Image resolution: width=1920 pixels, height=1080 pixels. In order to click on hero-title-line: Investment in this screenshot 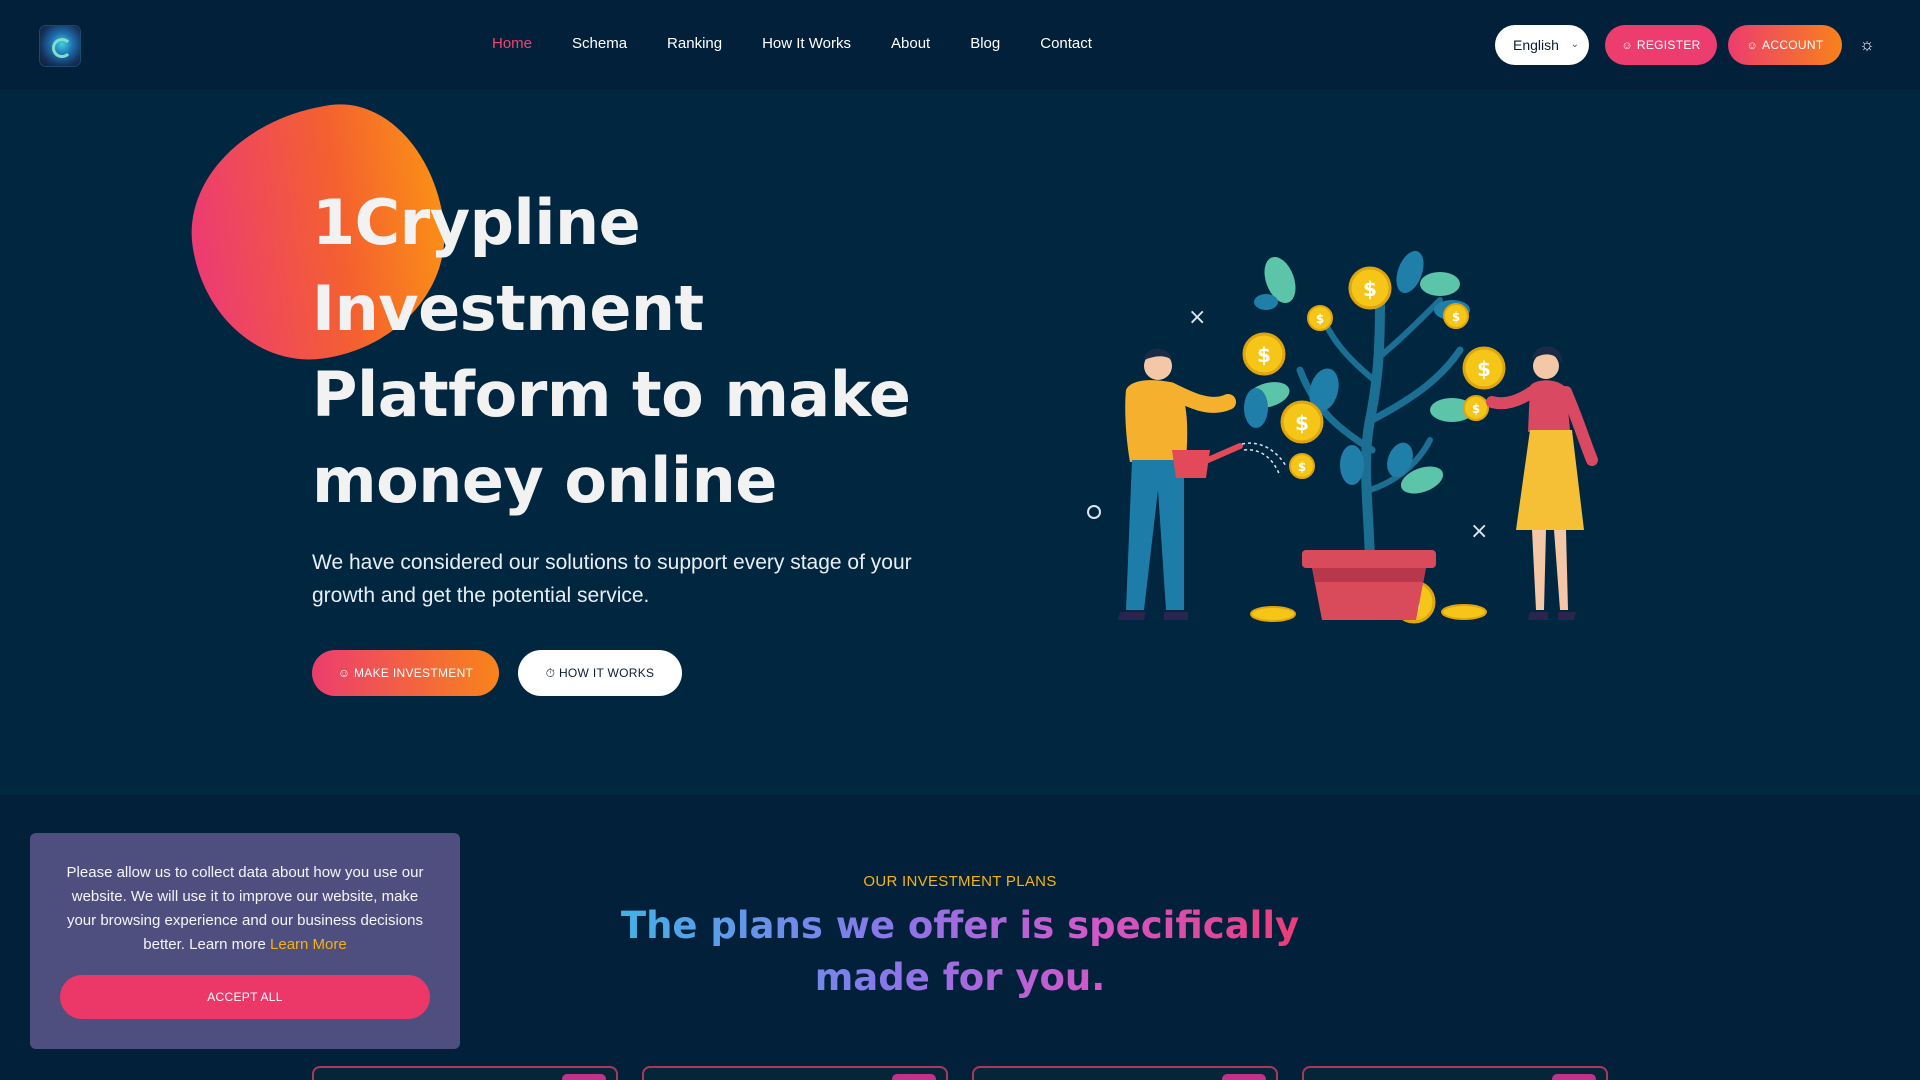, I will do `click(508, 308)`.